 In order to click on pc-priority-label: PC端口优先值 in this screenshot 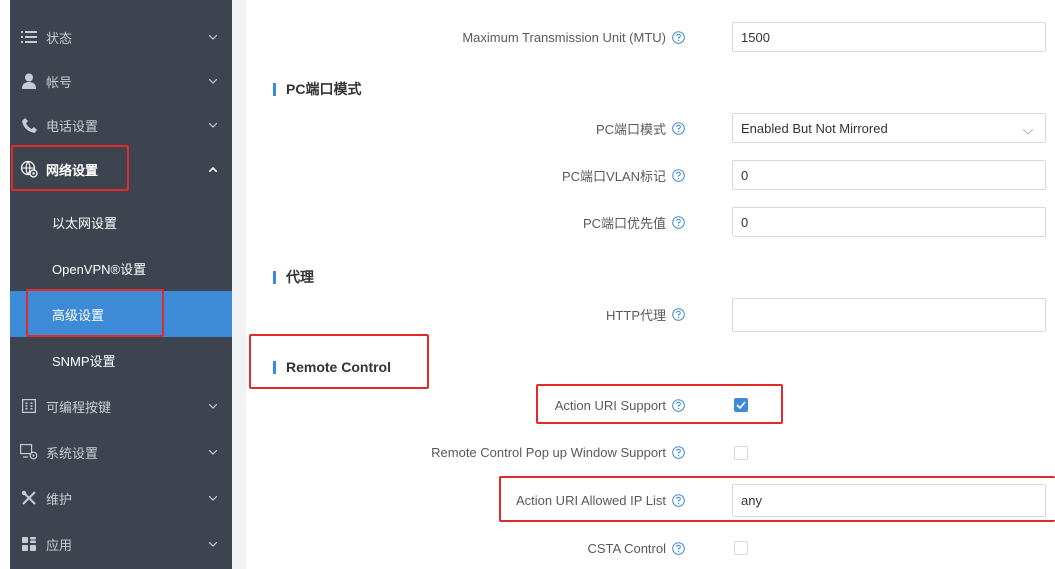, I will do `click(634, 222)`.